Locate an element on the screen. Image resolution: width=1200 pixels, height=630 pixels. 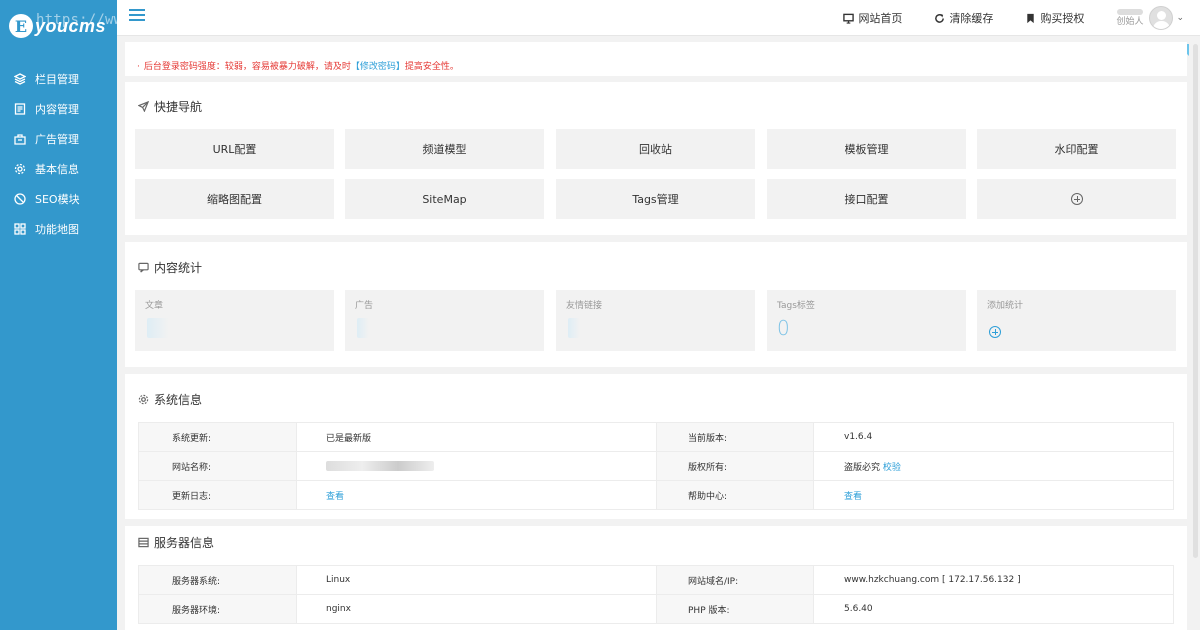
notice-suffix: 提高安全性。 is located at coordinates (431, 67).